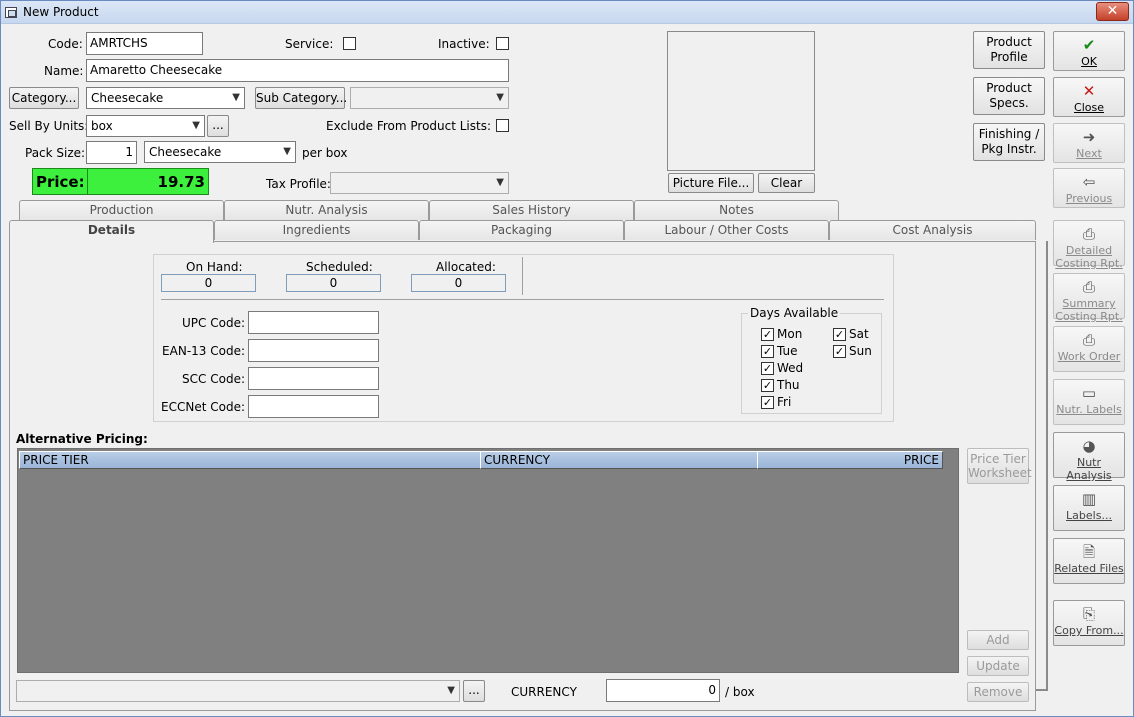  Describe the element at coordinates (120, 181) in the screenshot. I see `price-display: Price: 19.73` at that location.